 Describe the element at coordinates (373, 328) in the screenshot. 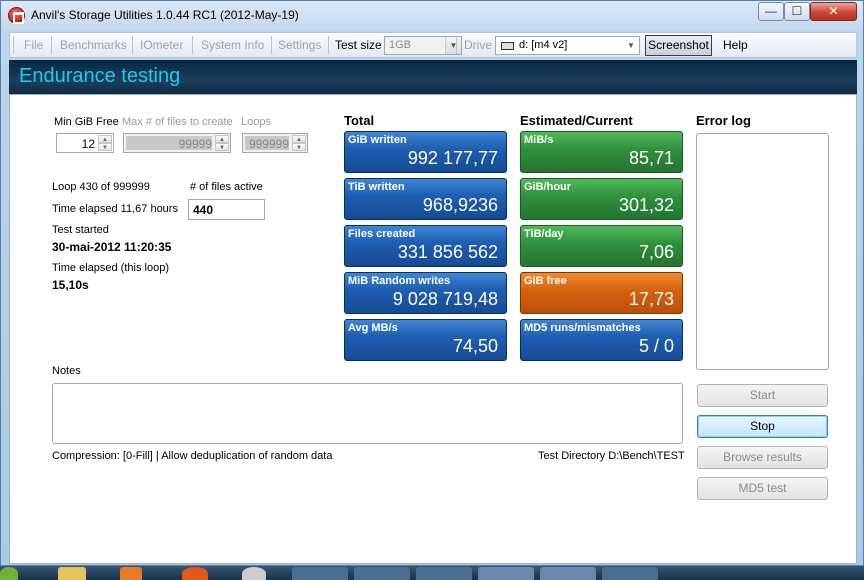

I see `tile-label: Avg MB/s` at that location.